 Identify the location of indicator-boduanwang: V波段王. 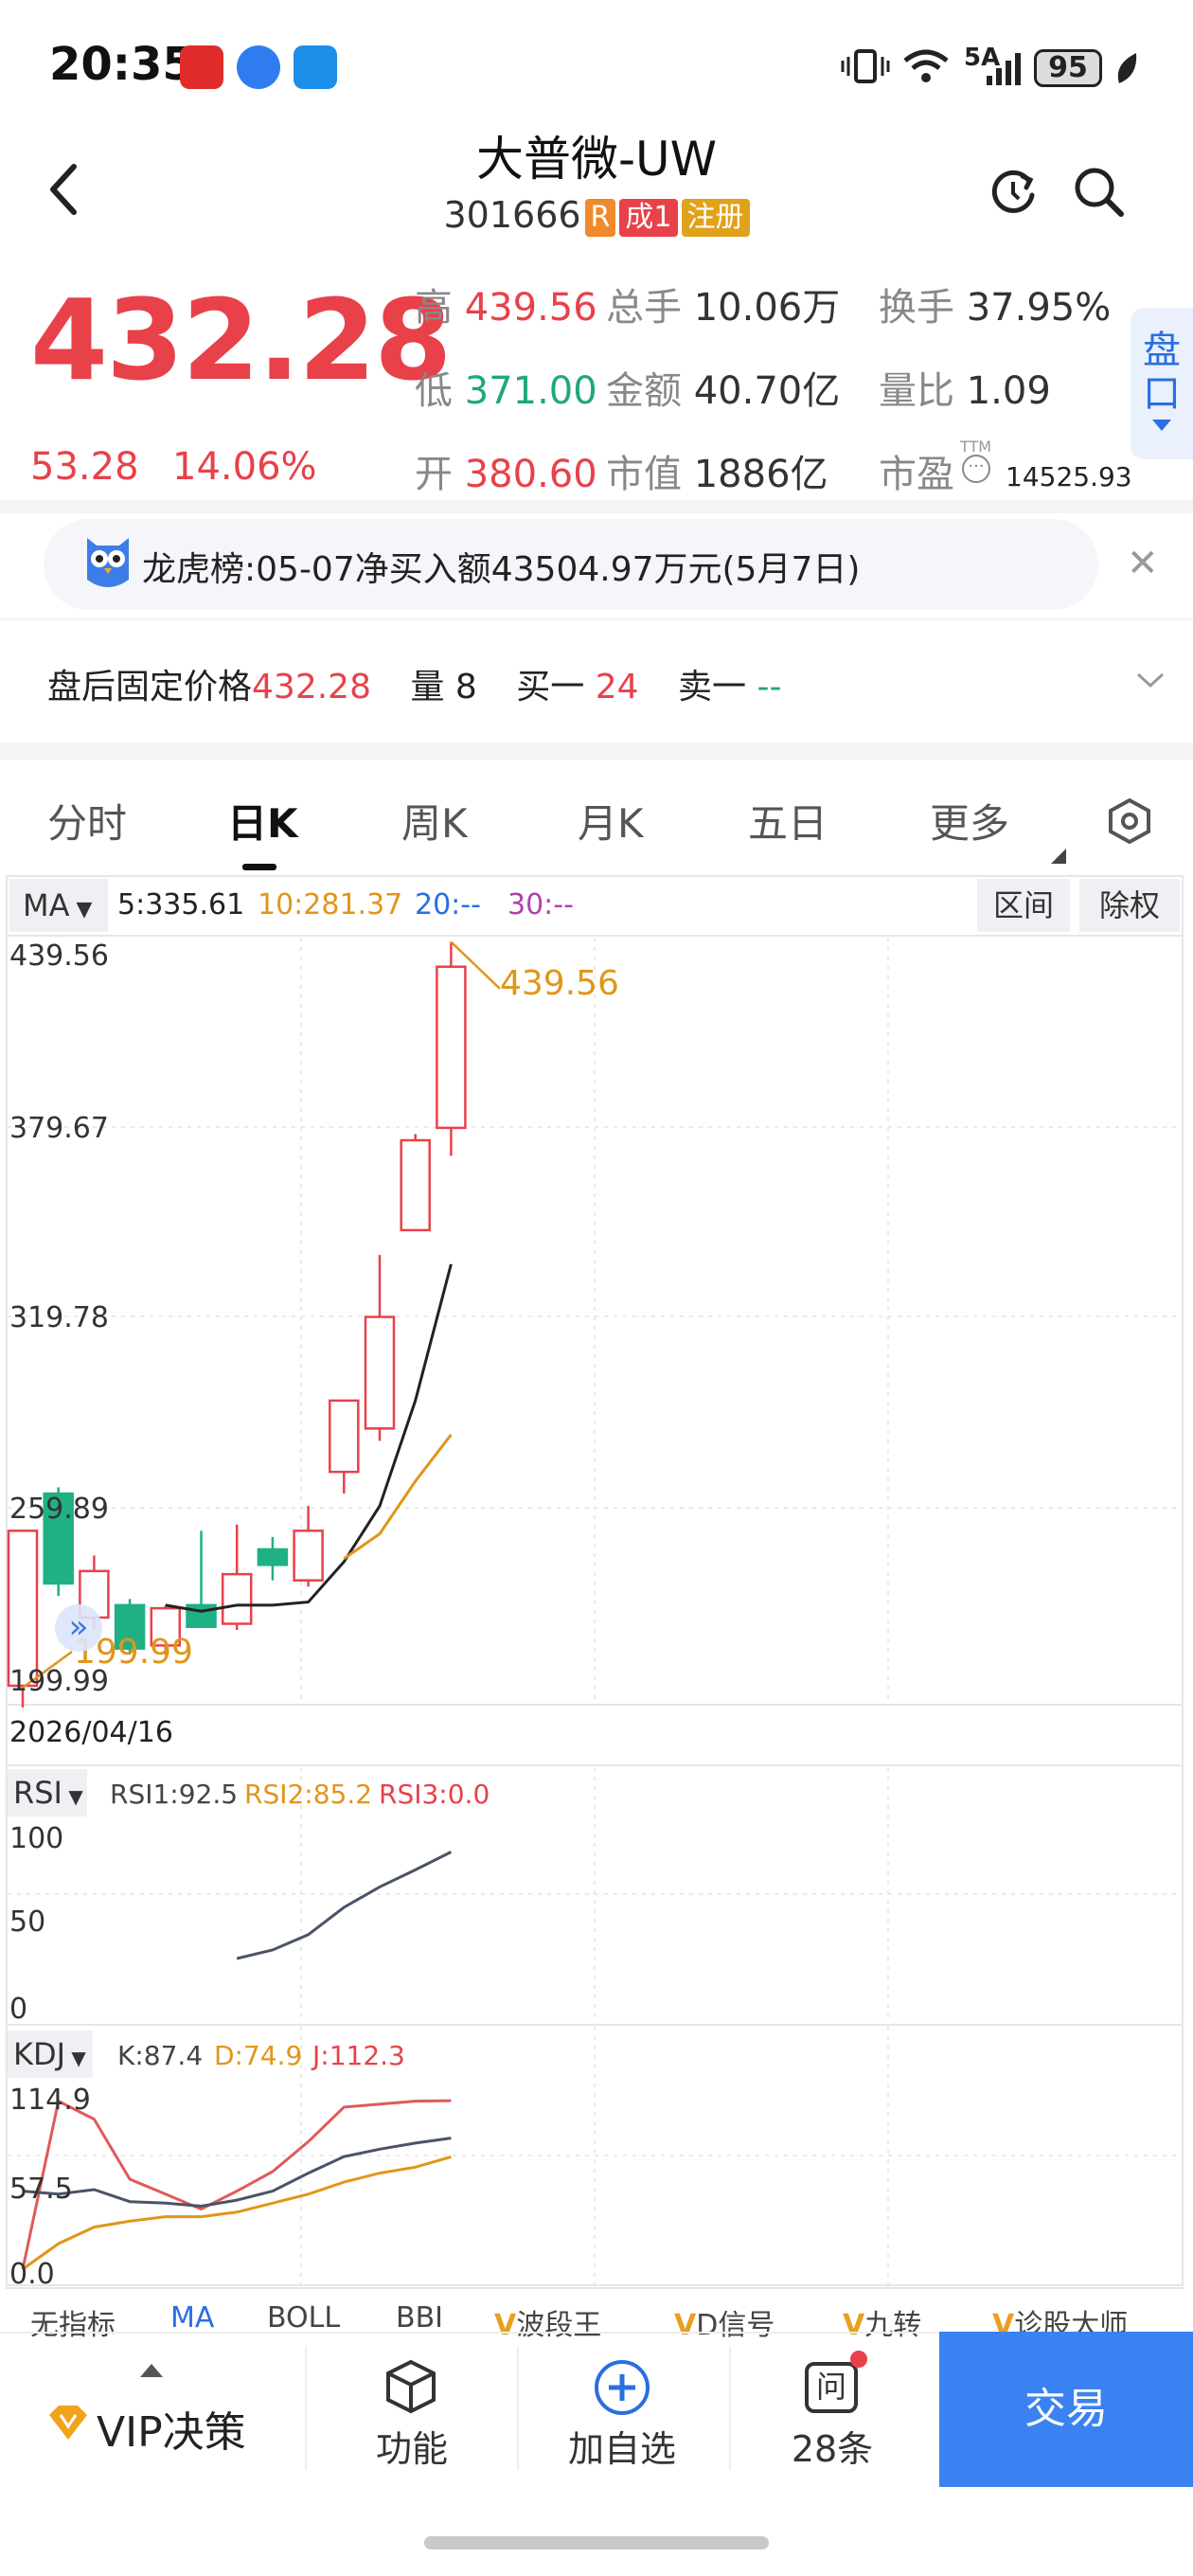
(547, 2322).